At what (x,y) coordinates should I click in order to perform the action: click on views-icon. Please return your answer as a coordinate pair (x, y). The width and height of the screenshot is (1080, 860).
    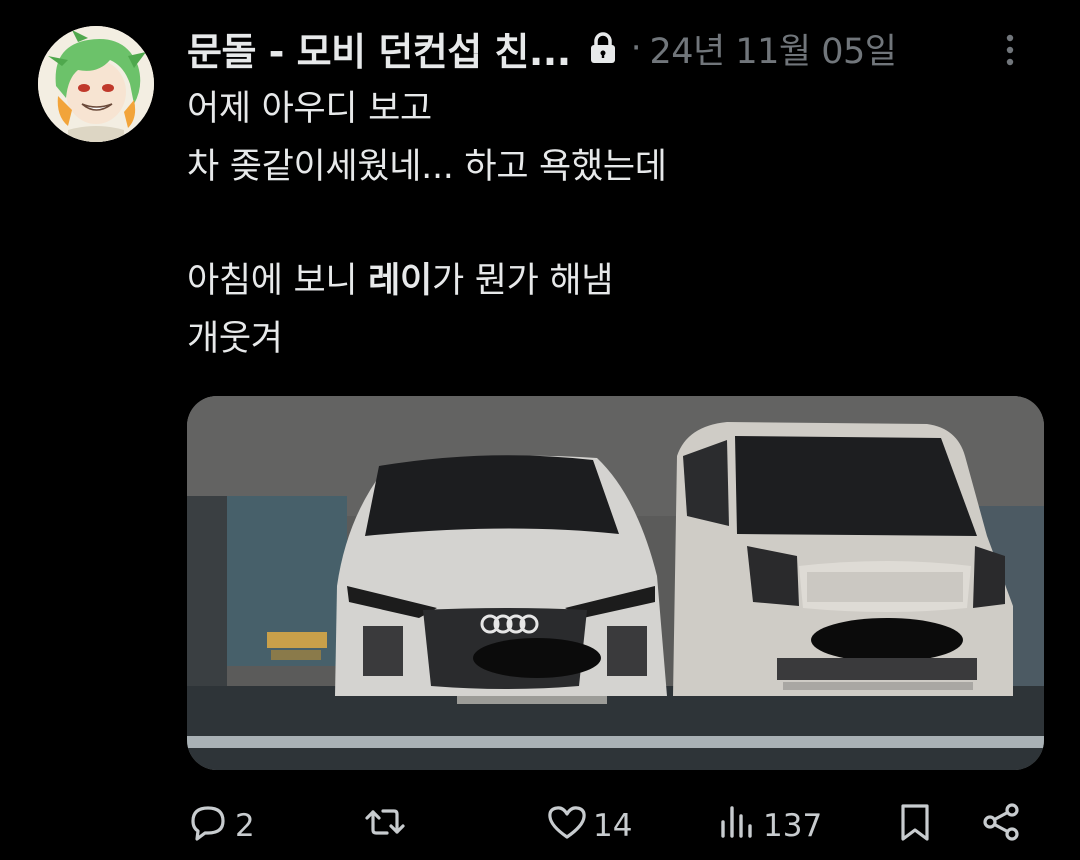
    Looking at the image, I should click on (737, 826).